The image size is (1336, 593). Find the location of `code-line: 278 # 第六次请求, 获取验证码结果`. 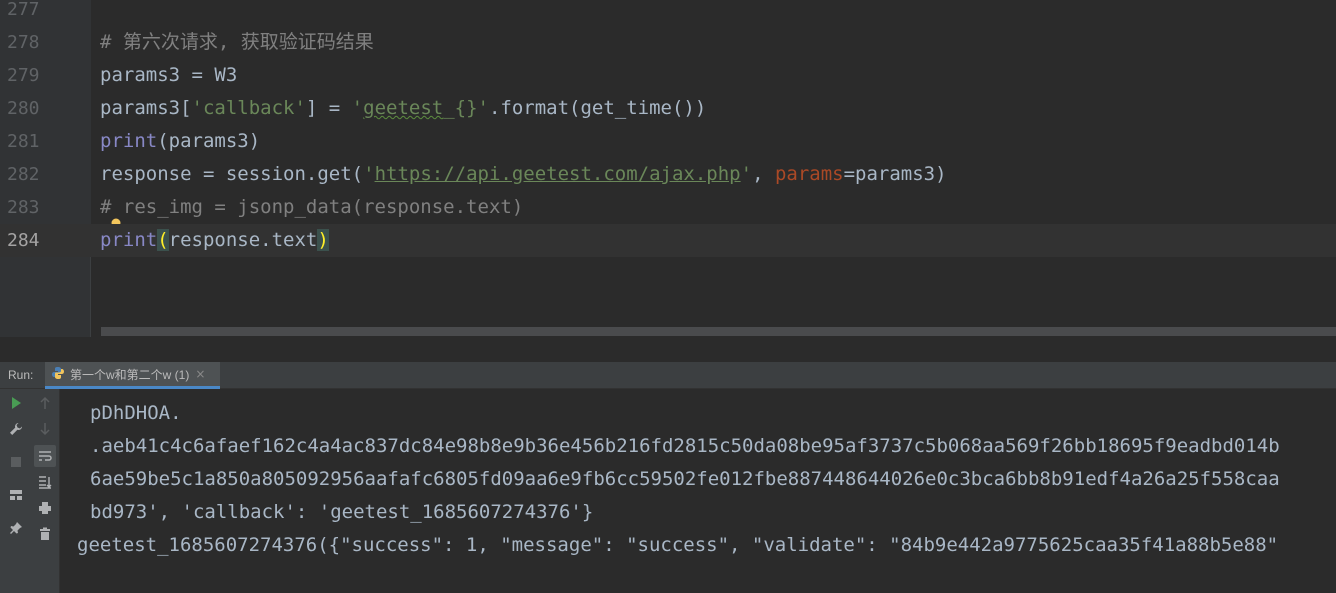

code-line: 278 # 第六次请求, 获取验证码结果 is located at coordinates (668, 42).